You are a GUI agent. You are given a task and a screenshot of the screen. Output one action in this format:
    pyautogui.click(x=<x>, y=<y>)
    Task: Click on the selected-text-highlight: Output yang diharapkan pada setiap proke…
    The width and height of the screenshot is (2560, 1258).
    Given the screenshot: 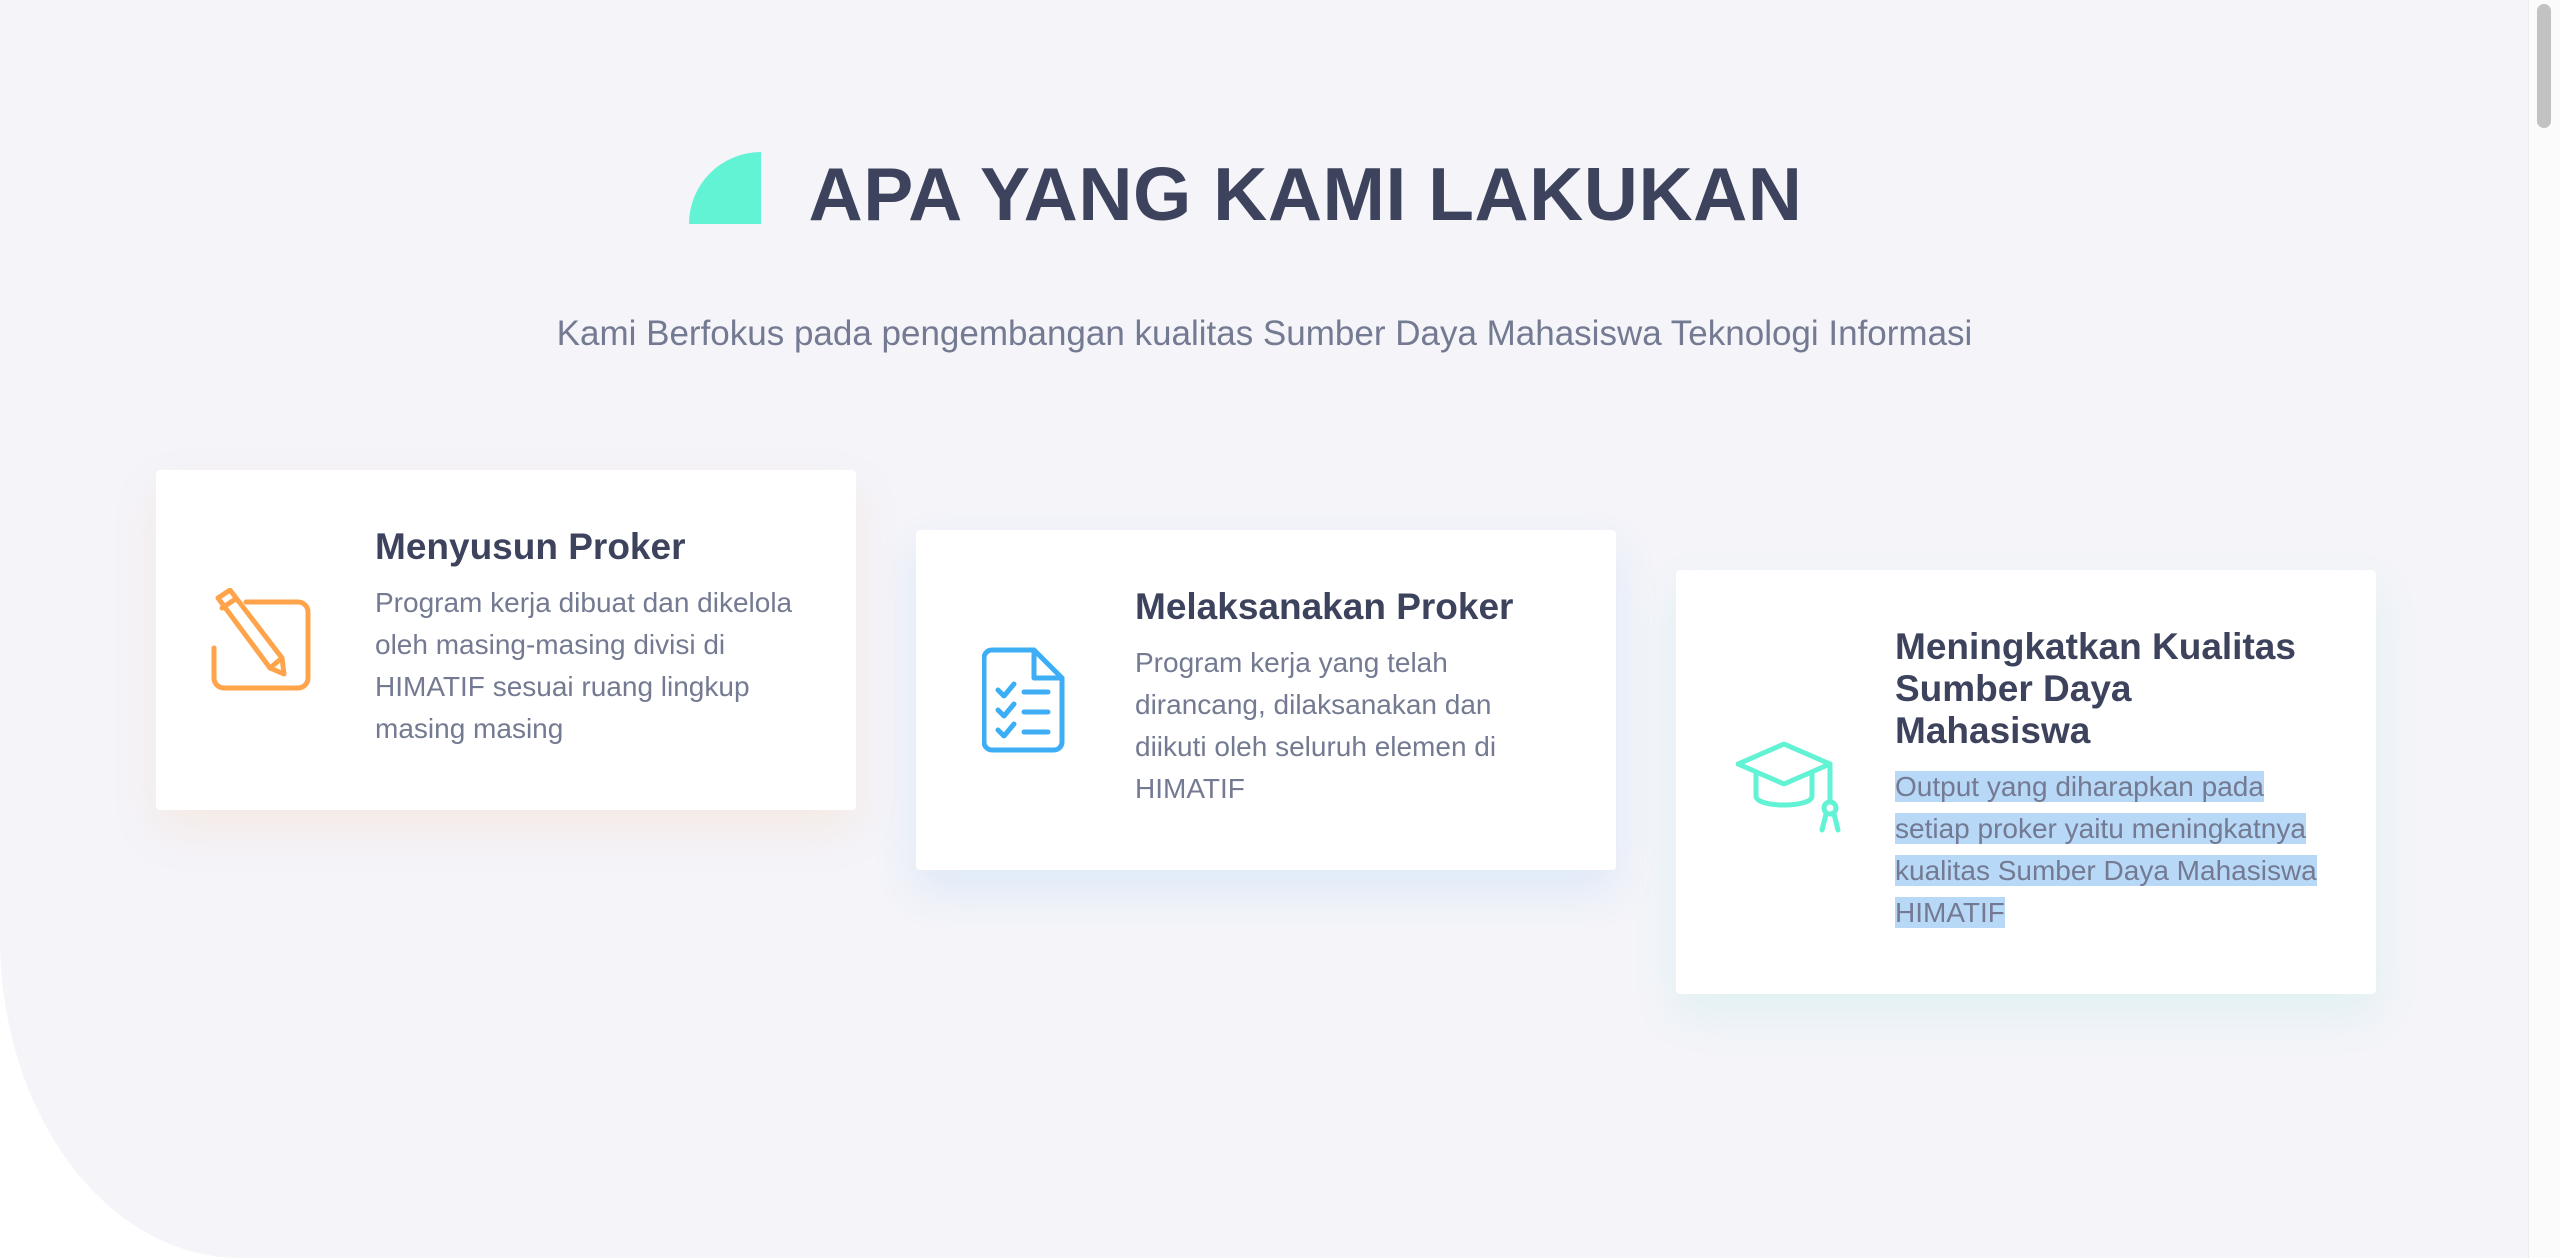 What is the action you would take?
    pyautogui.click(x=2106, y=849)
    